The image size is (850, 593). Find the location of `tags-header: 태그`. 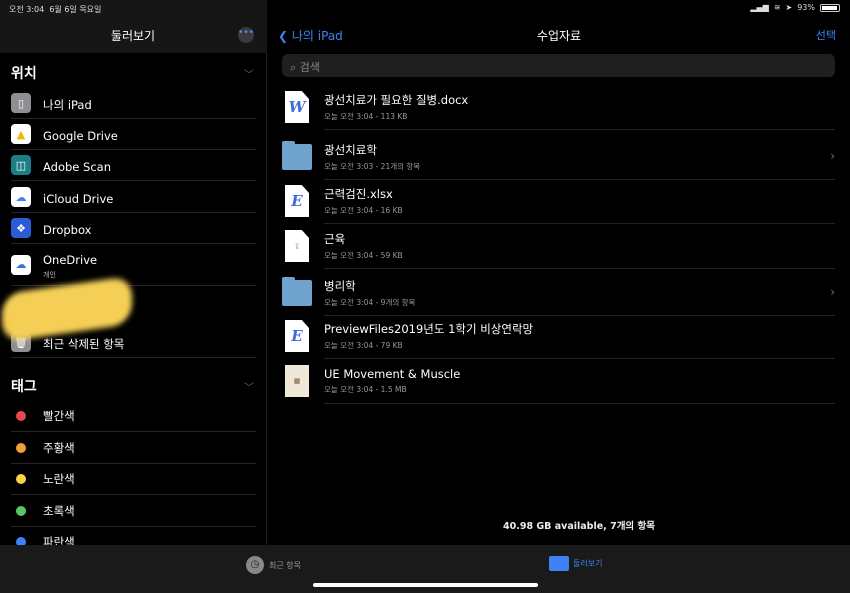

tags-header: 태그 is located at coordinates (24, 387).